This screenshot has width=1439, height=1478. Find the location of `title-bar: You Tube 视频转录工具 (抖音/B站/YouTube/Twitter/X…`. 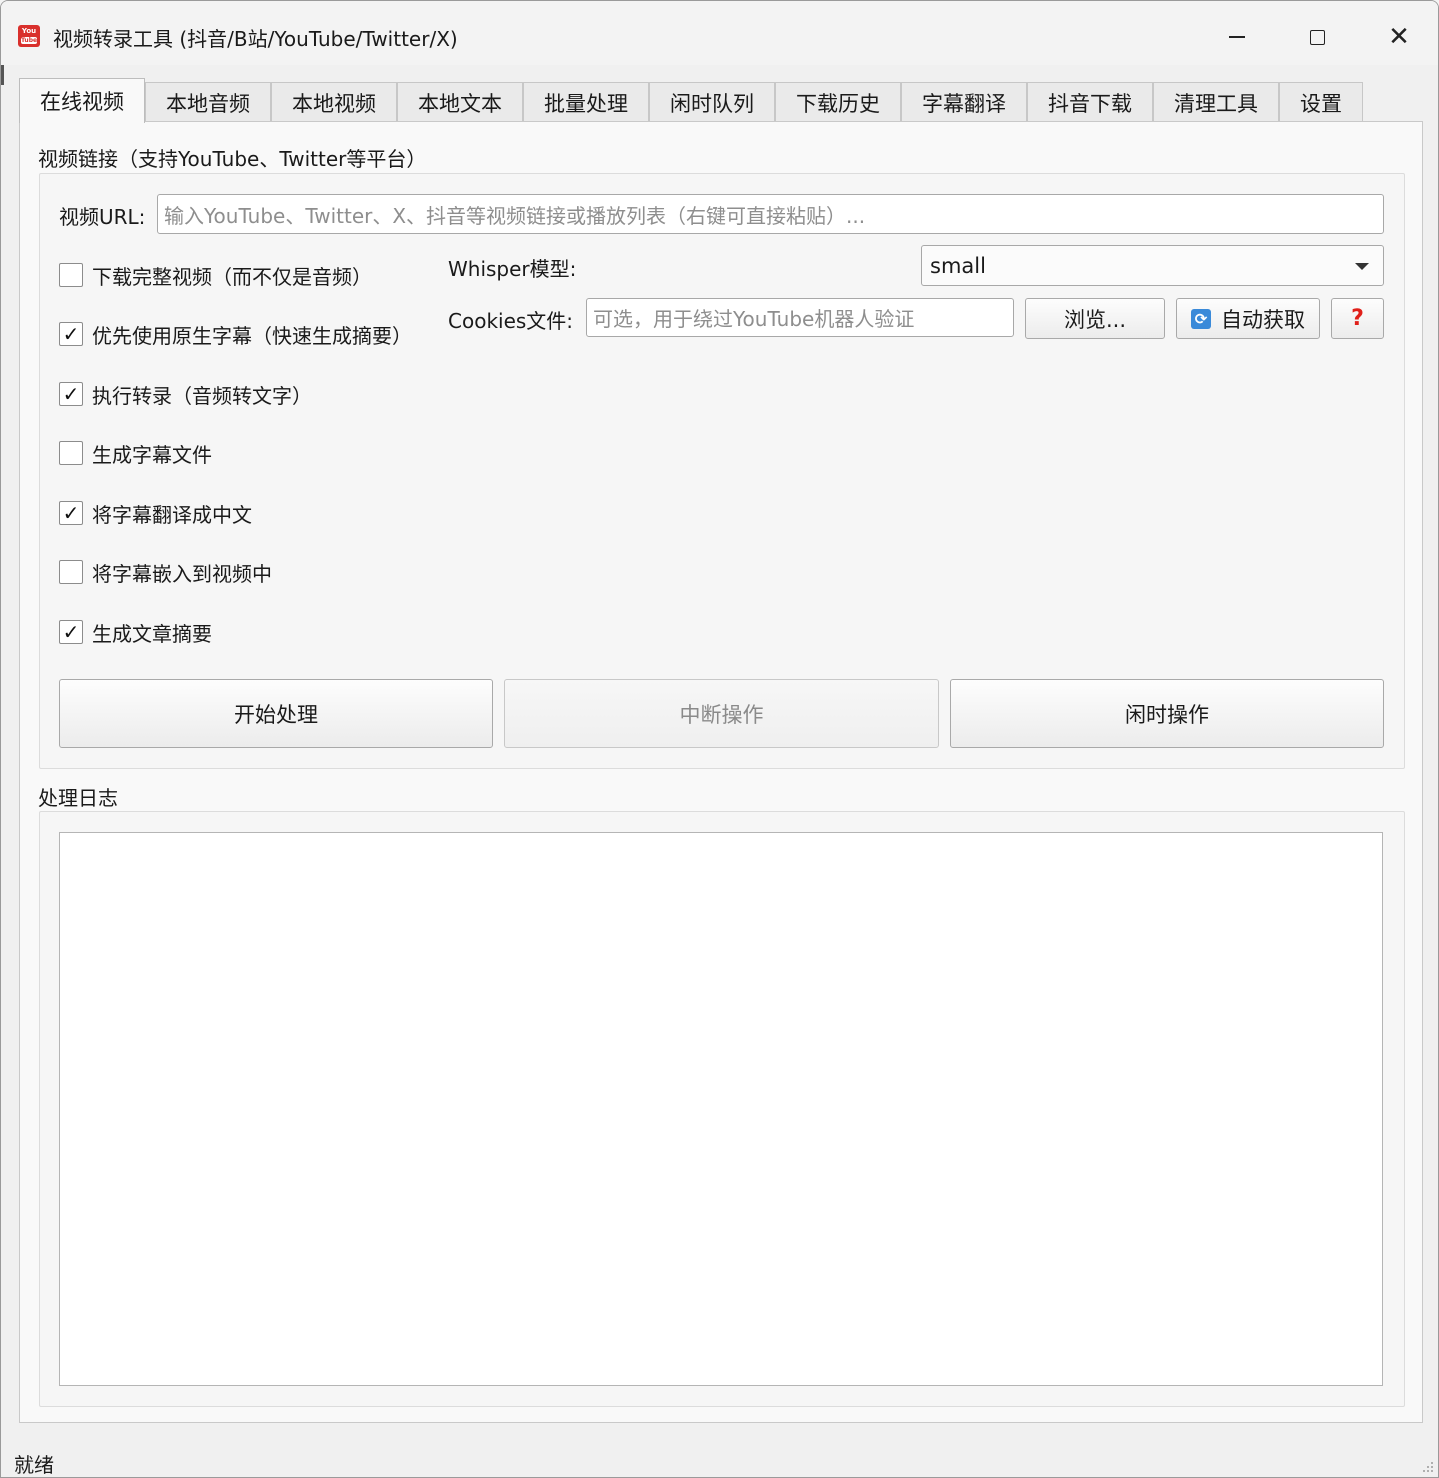

title-bar: You Tube 视频转录工具 (抖音/B站/YouTube/Twitter/X… is located at coordinates (719, 33).